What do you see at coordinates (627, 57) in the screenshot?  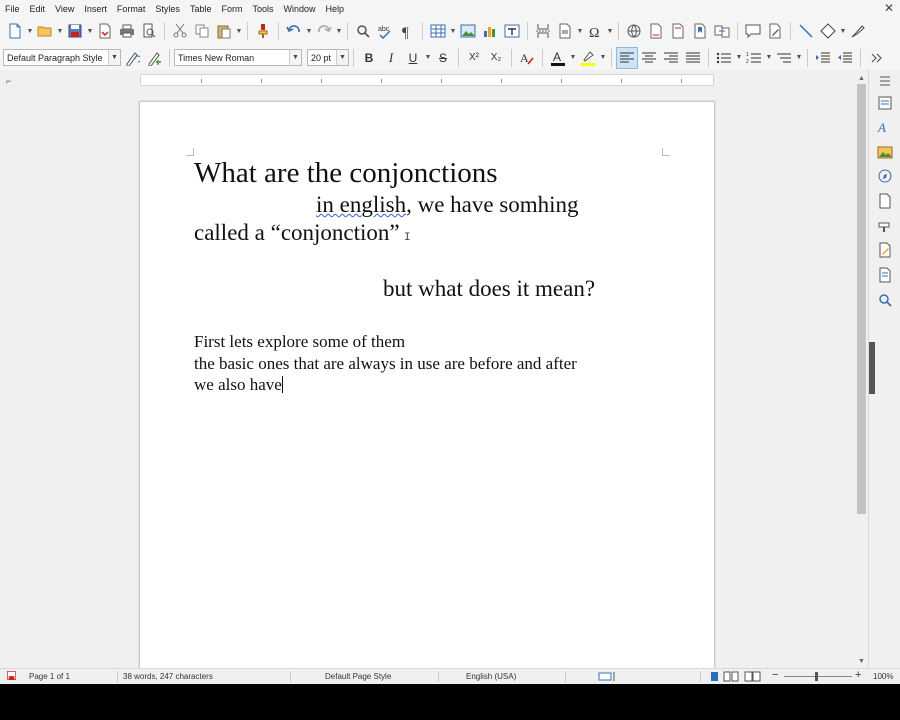 I see `align-left-icon` at bounding box center [627, 57].